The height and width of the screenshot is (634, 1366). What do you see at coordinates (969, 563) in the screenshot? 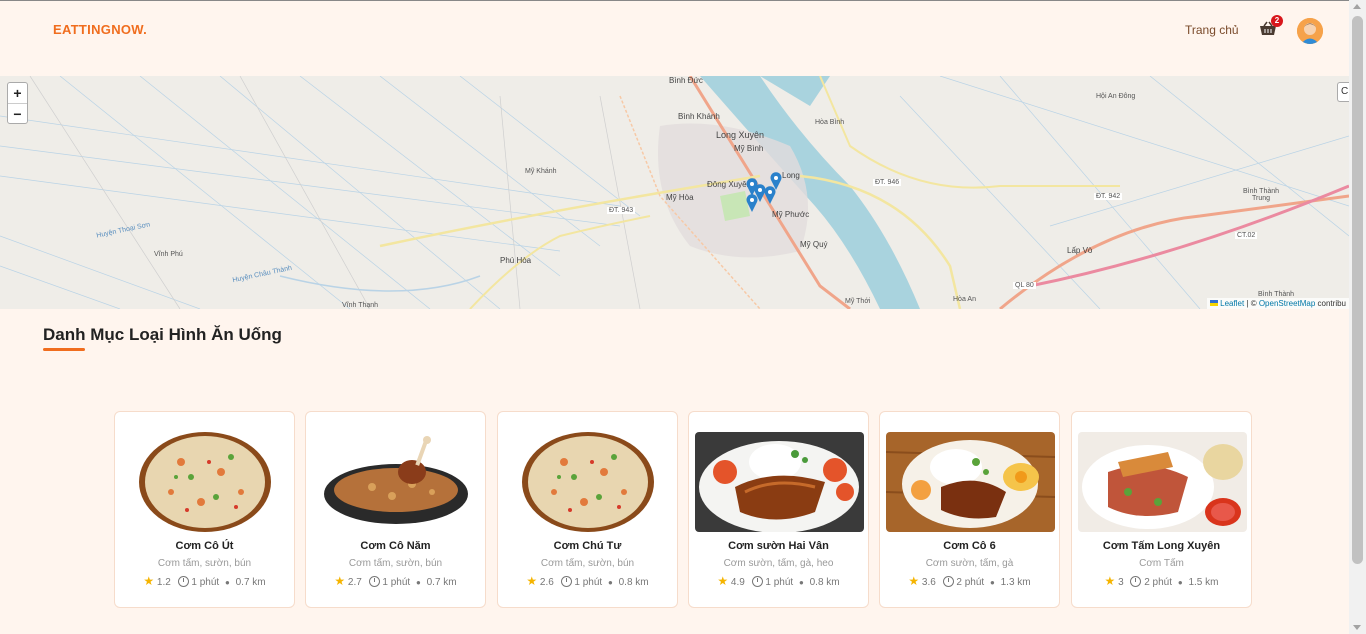
I see `restaurant-desc: Cơm sườn, tấm, gà` at bounding box center [969, 563].